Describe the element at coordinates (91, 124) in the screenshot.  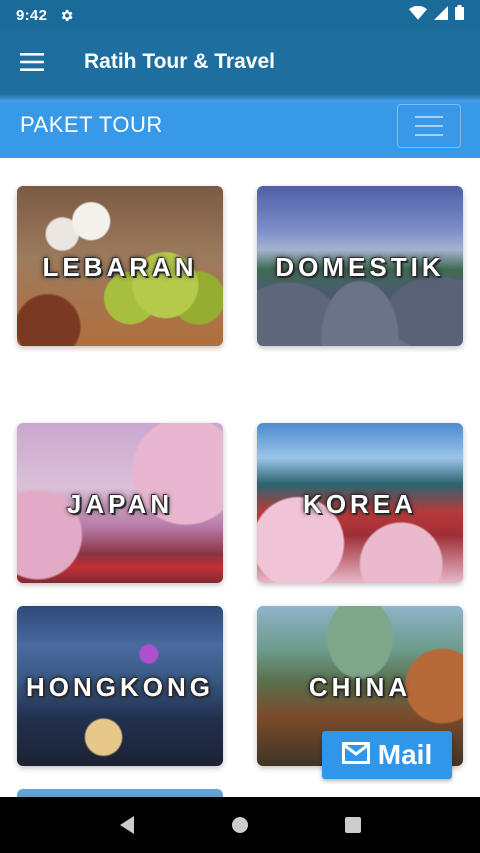
I see `section-title: PAKET TOUR` at that location.